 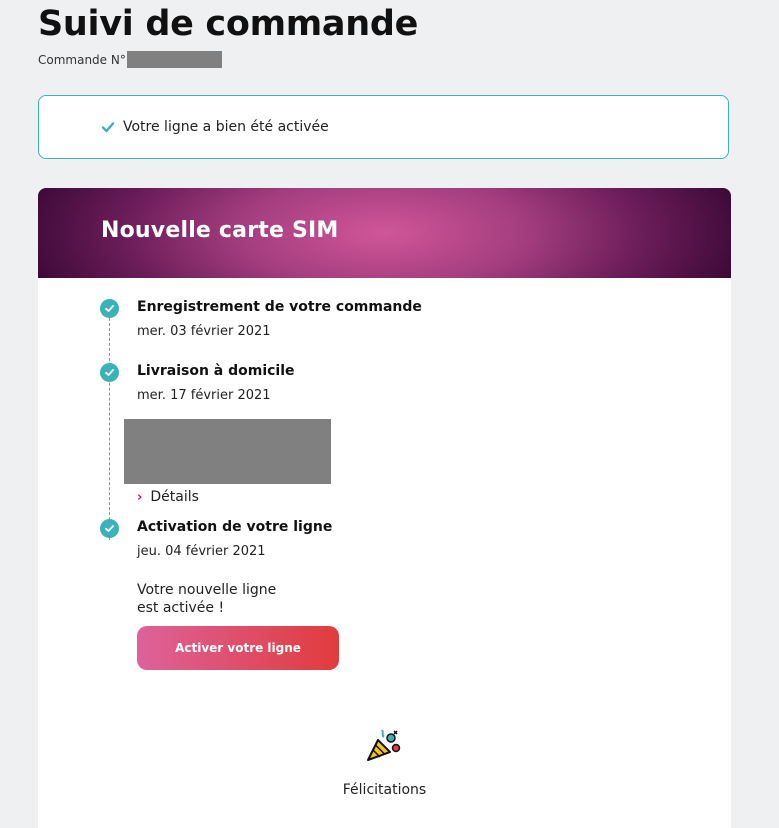 I want to click on activate-line-button: Activer votre ligne, so click(x=238, y=648).